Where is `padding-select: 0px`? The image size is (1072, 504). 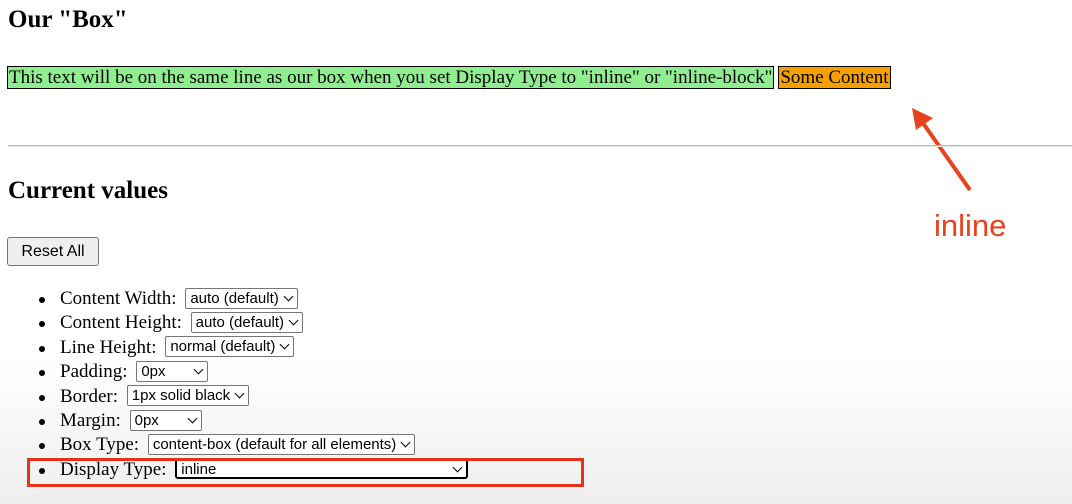
padding-select: 0px is located at coordinates (172, 371).